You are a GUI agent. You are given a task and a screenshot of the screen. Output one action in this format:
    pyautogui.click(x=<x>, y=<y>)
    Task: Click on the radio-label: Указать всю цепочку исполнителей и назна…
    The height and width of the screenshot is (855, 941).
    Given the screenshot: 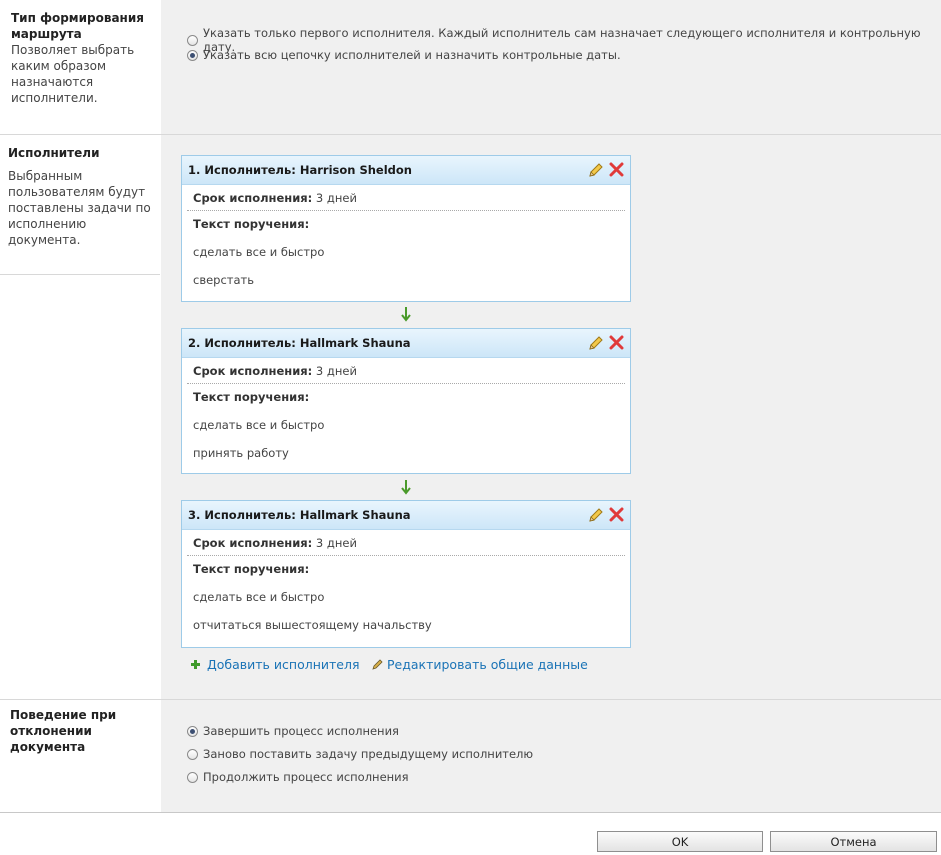 What is the action you would take?
    pyautogui.click(x=412, y=55)
    